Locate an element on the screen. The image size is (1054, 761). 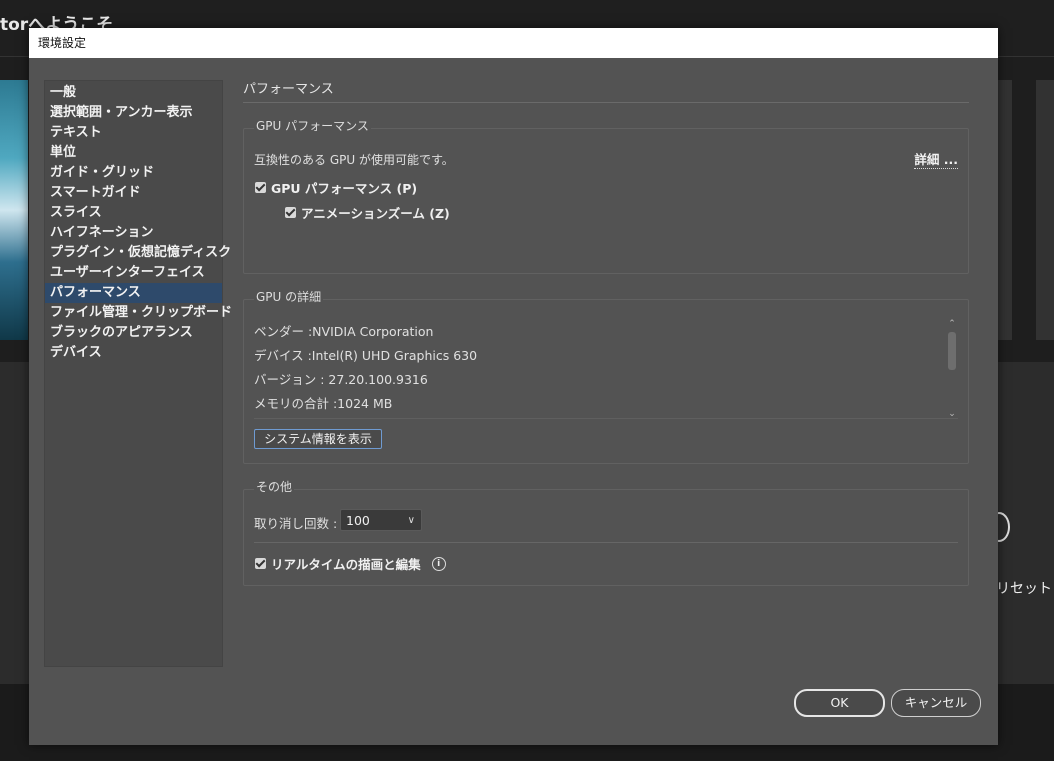
animation-zoom-label: アニメーションズーム (Z) is located at coordinates (375, 213).